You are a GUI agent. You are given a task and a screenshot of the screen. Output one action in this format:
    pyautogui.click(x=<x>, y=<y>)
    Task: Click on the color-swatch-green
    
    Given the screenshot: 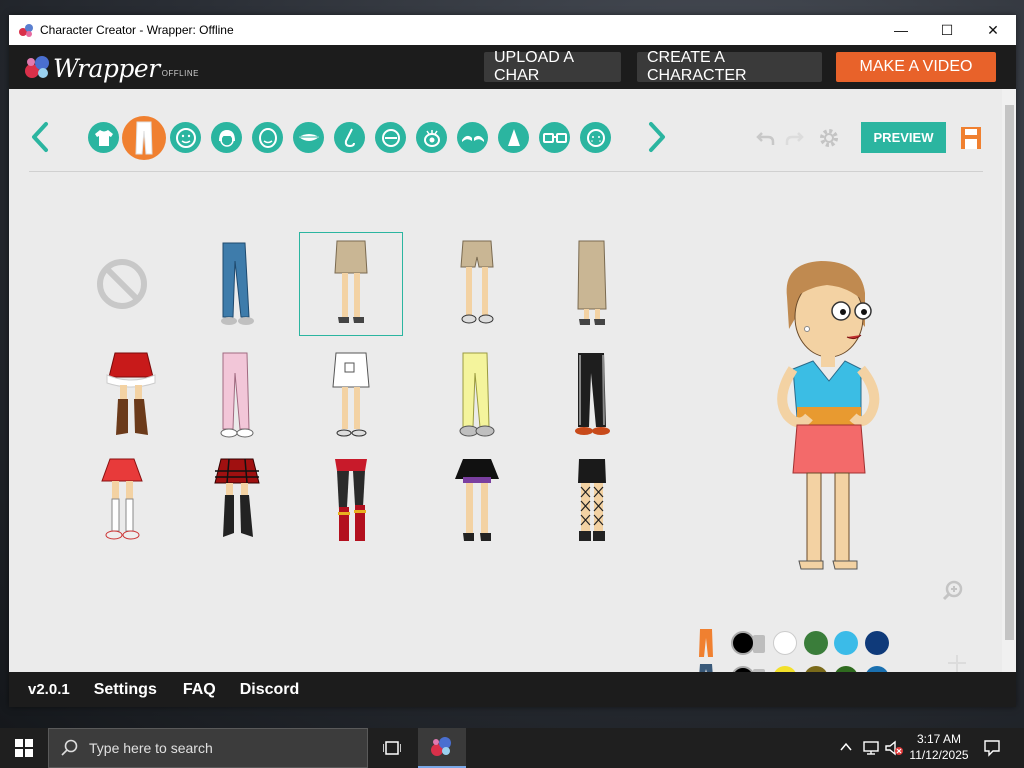 What is the action you would take?
    pyautogui.click(x=816, y=643)
    